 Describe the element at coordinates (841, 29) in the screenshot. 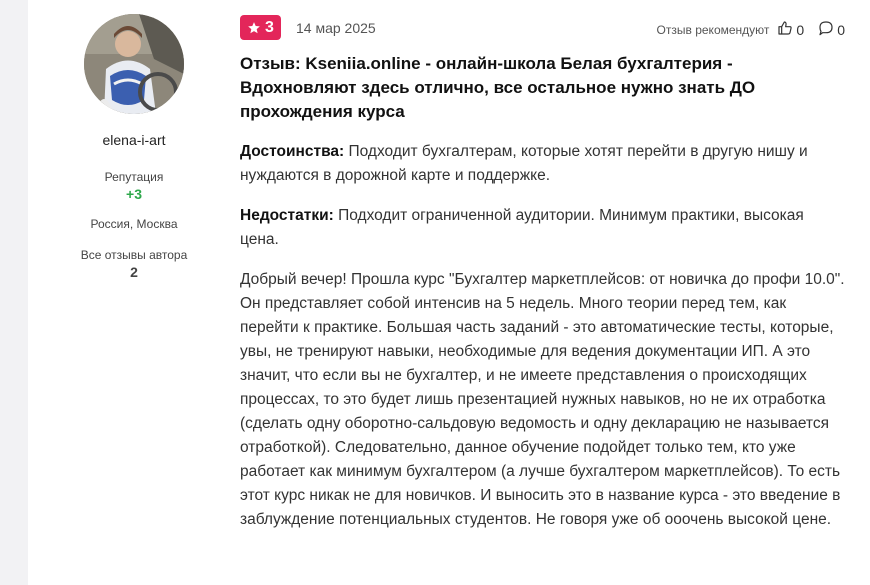

I see `comment-count: 0` at that location.